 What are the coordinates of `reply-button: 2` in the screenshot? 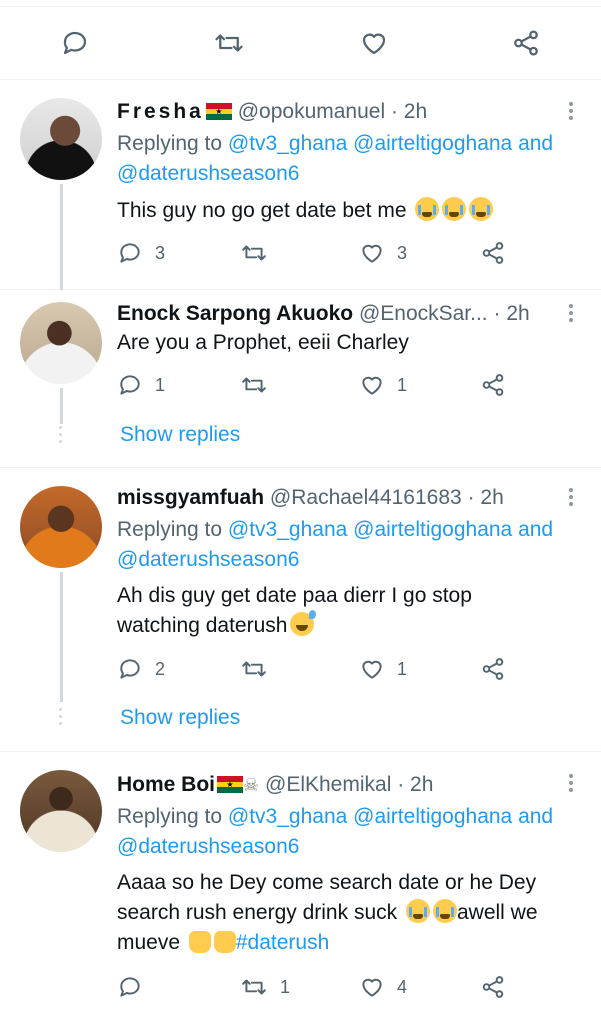 It's located at (141, 669).